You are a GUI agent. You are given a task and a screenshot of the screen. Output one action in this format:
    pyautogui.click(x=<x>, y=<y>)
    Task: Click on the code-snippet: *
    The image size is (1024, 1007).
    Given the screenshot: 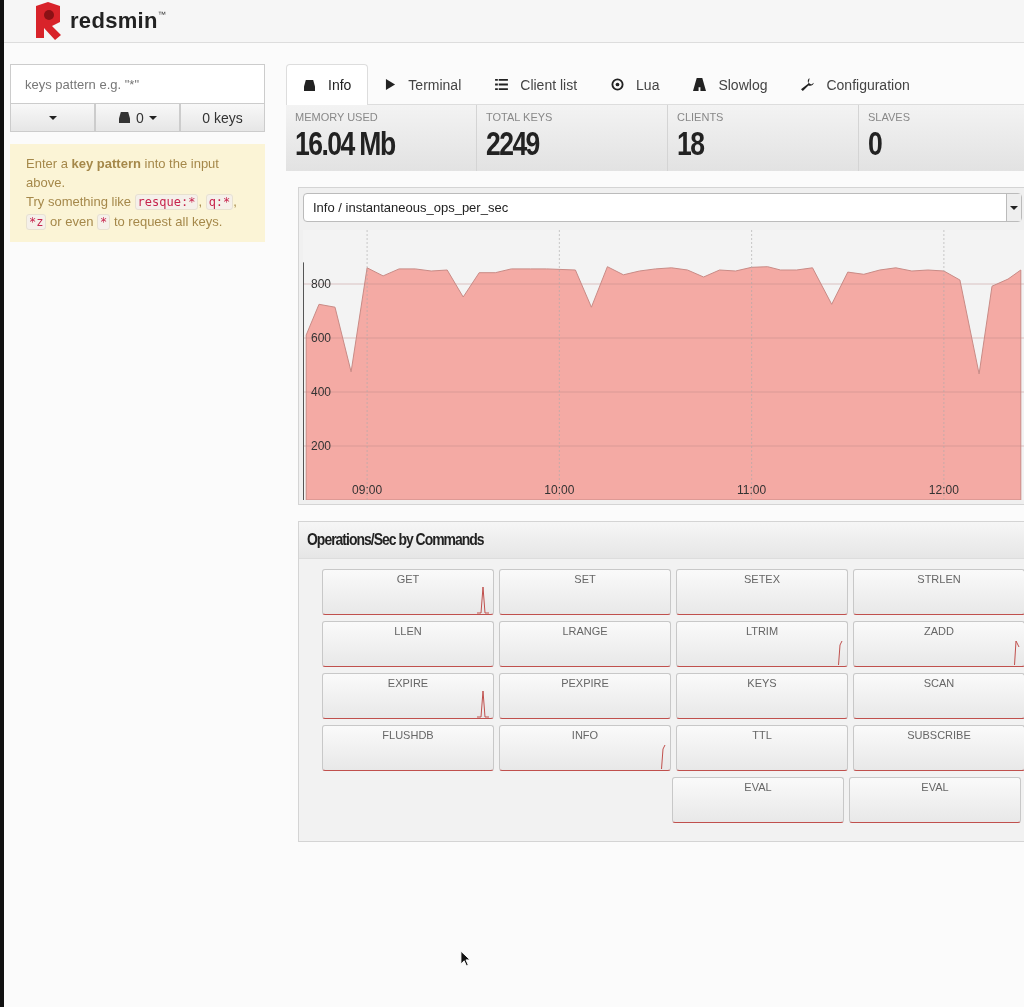 What is the action you would take?
    pyautogui.click(x=104, y=222)
    